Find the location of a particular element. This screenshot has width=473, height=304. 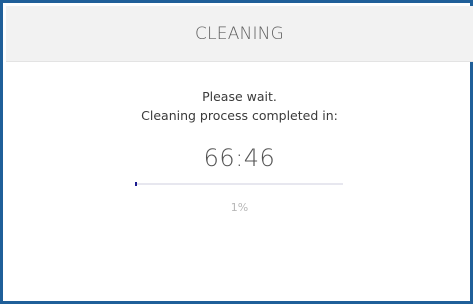

progress-bar-fill is located at coordinates (136, 184).